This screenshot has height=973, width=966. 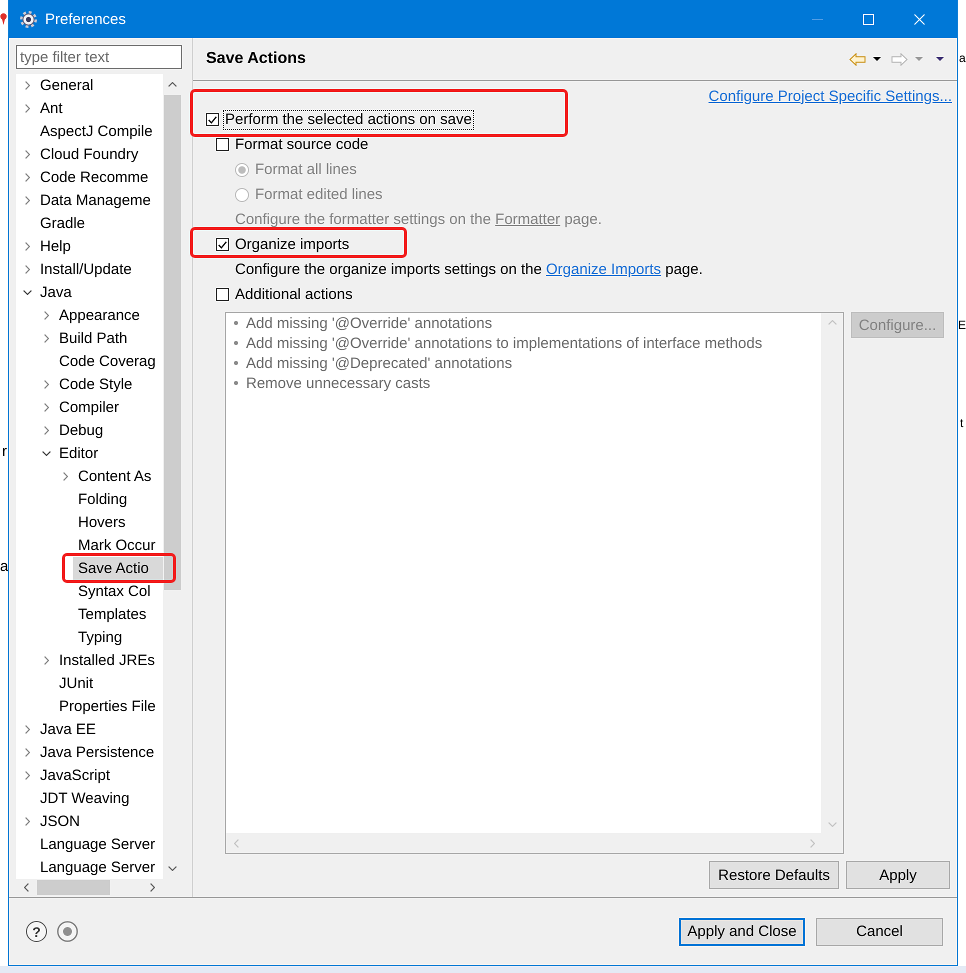 I want to click on filter-field: type filter text, so click(x=99, y=57).